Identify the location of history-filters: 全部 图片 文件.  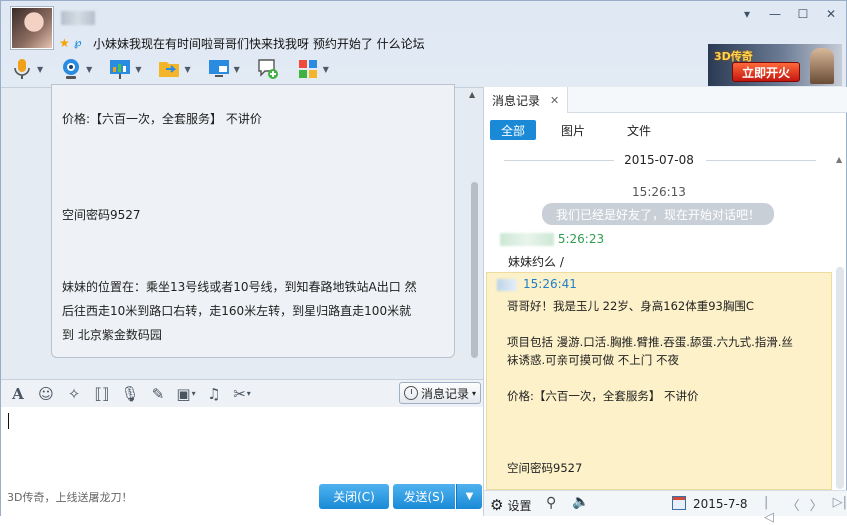
(584, 130).